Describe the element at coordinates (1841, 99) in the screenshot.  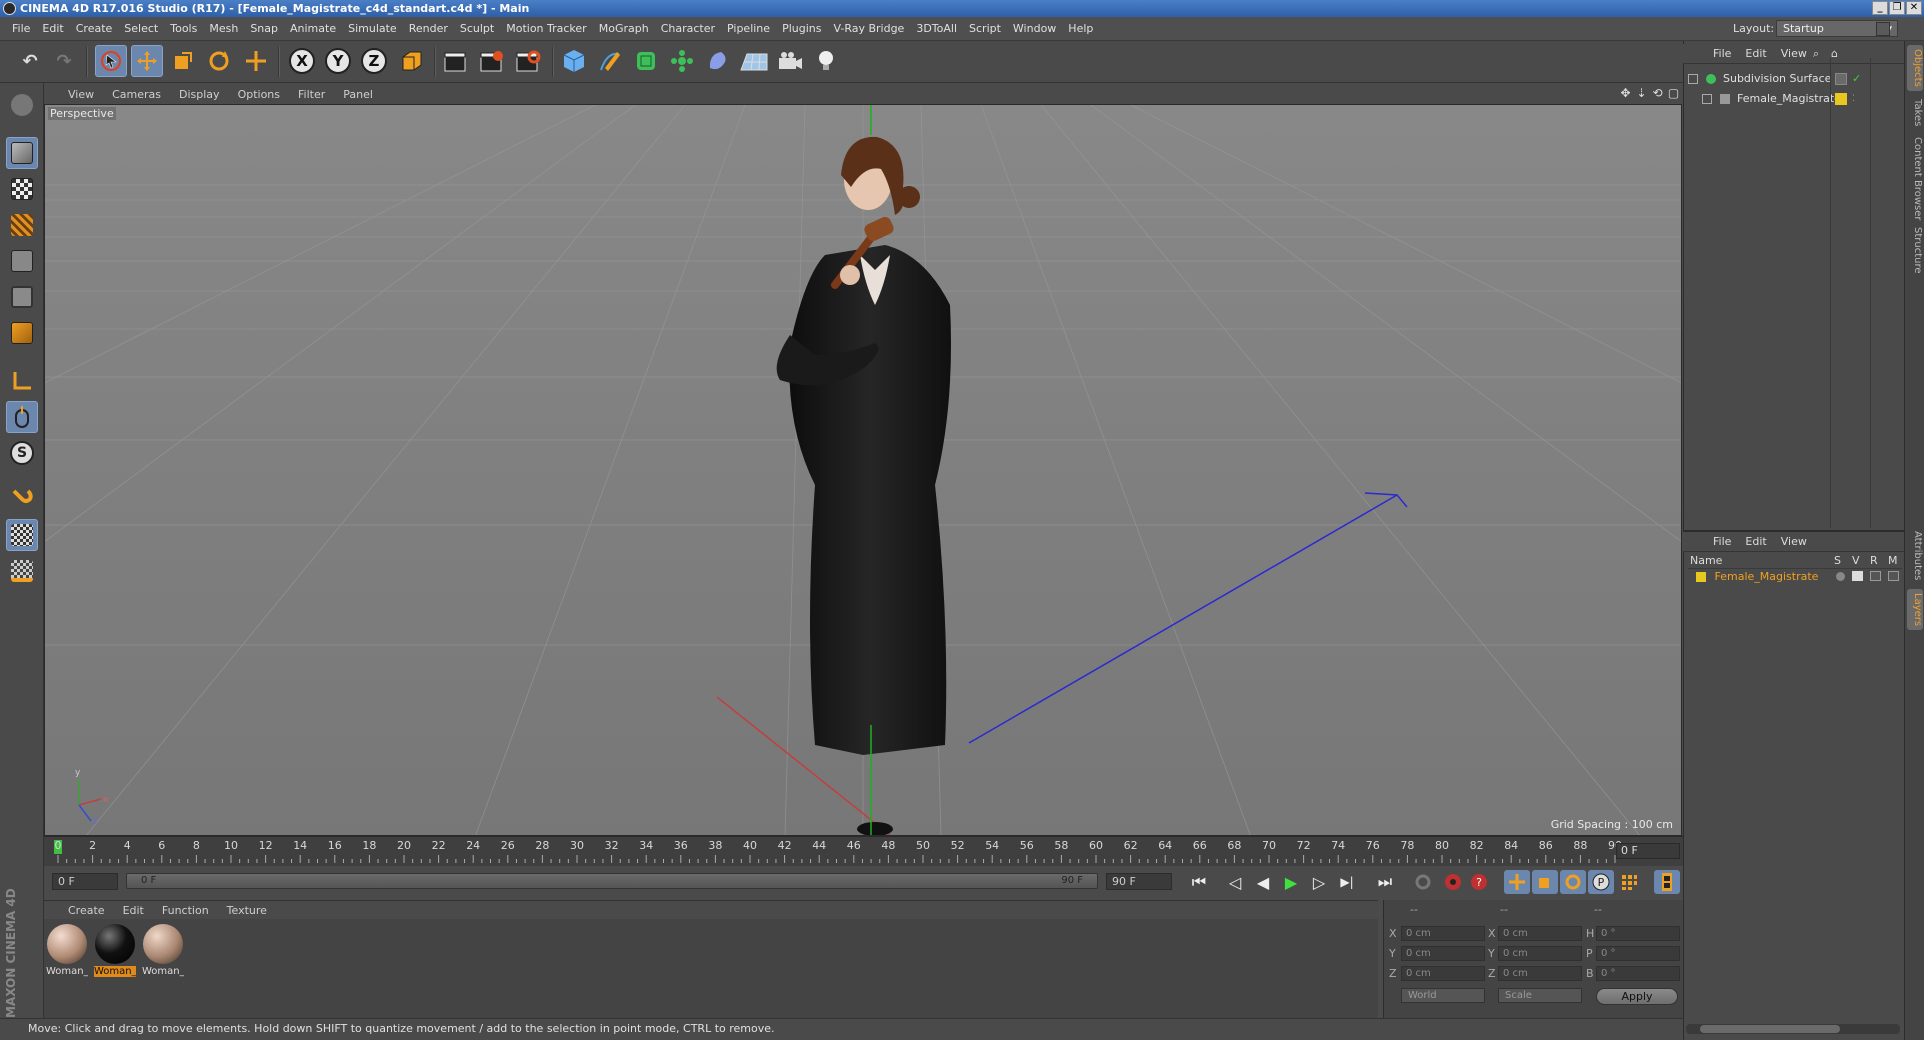
I see `layer-color-icon` at that location.